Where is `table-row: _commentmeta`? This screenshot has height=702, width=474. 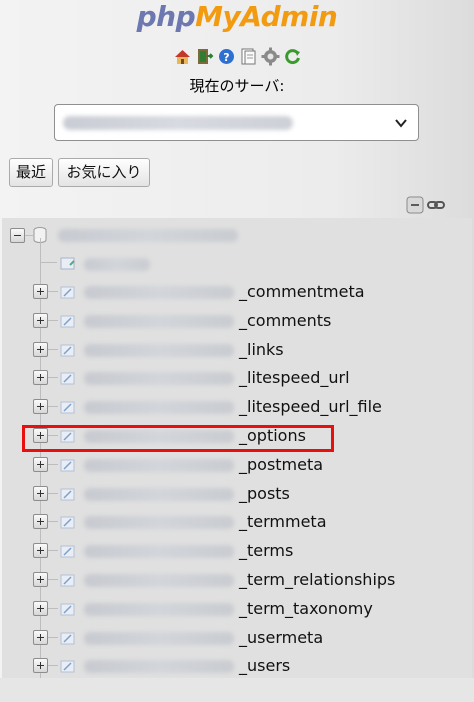
table-row: _commentmeta is located at coordinates (237, 292).